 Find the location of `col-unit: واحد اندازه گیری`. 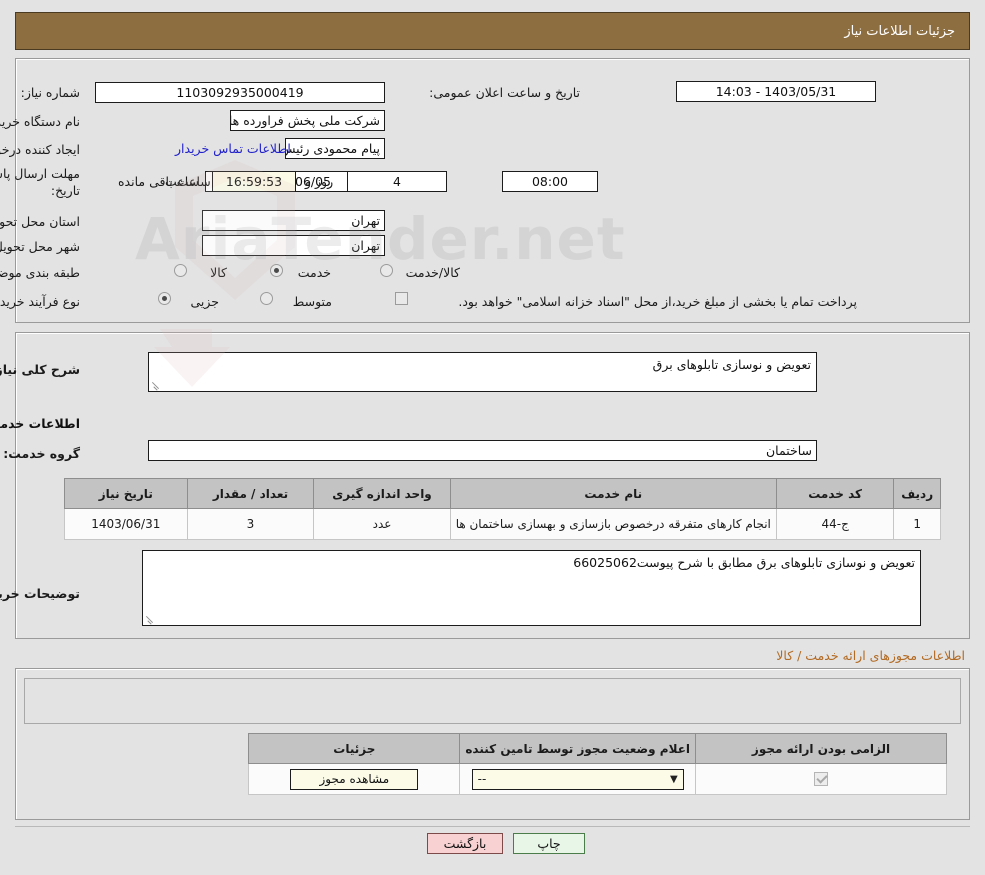

col-unit: واحد اندازه گیری is located at coordinates (382, 493).